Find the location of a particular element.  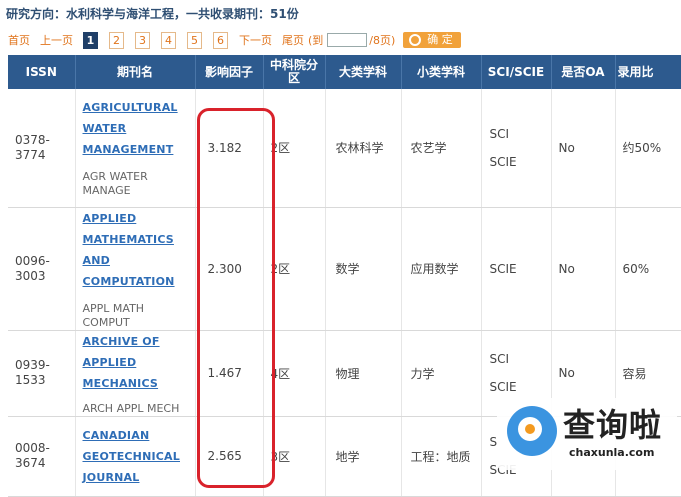

sci-cell: SCI SCIE is located at coordinates (516, 148).